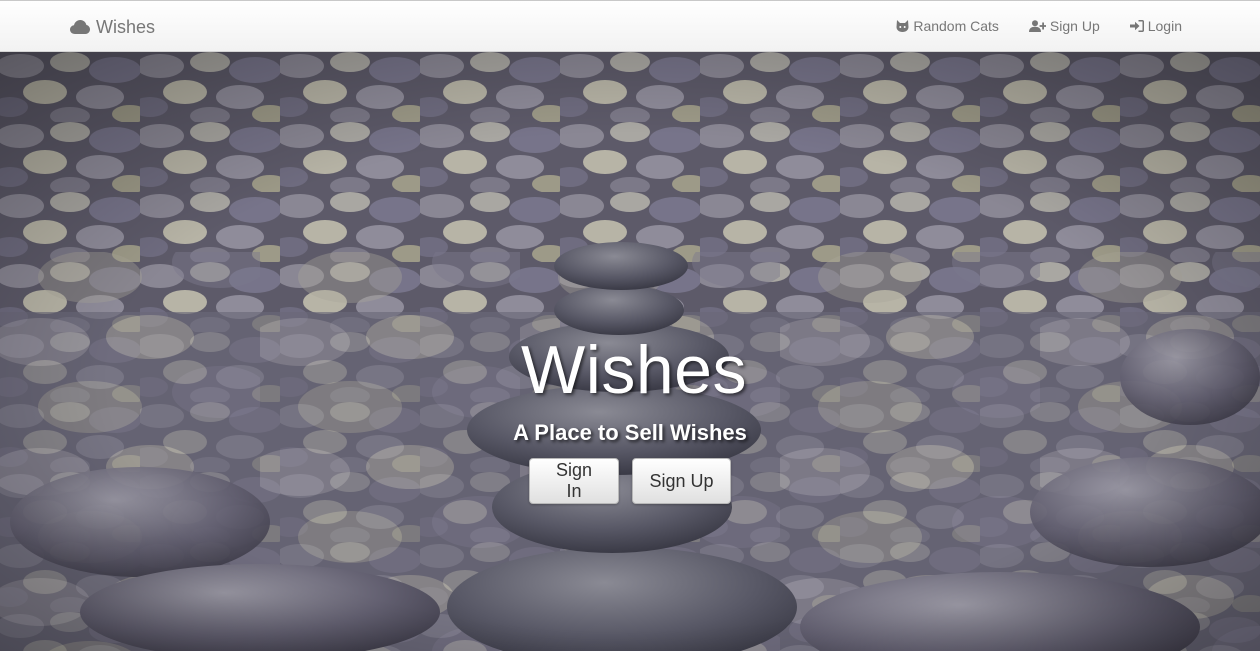 Image resolution: width=1260 pixels, height=651 pixels. I want to click on brand-link: Wishes, so click(112, 27).